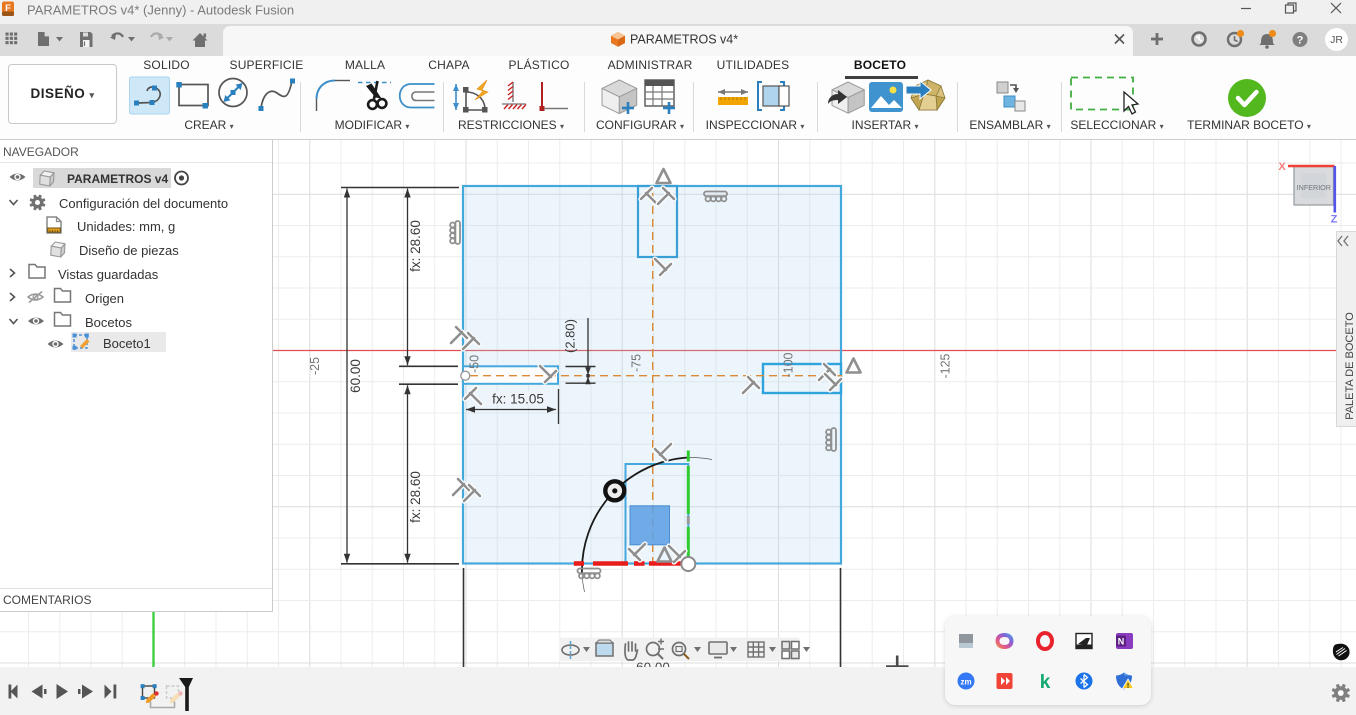 This screenshot has height=715, width=1356. Describe the element at coordinates (1314, 187) in the screenshot. I see `svg-text: INFERIOR` at that location.